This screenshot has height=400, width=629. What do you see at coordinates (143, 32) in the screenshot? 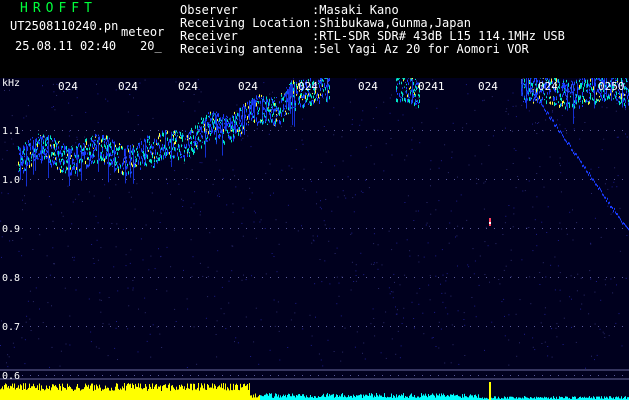
I see `event-type-label: meteor` at bounding box center [143, 32].